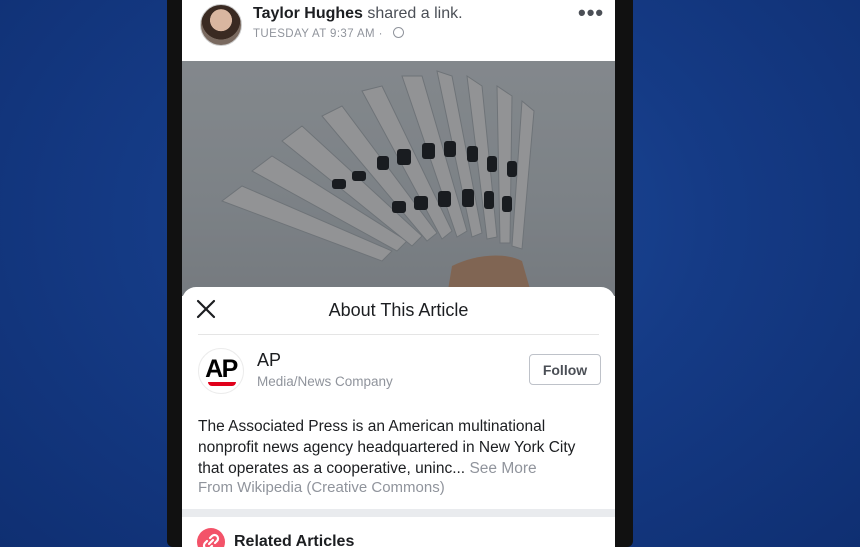  What do you see at coordinates (321, 487) in the screenshot?
I see `description-source: From Wikipedia (Creative Commons)` at bounding box center [321, 487].